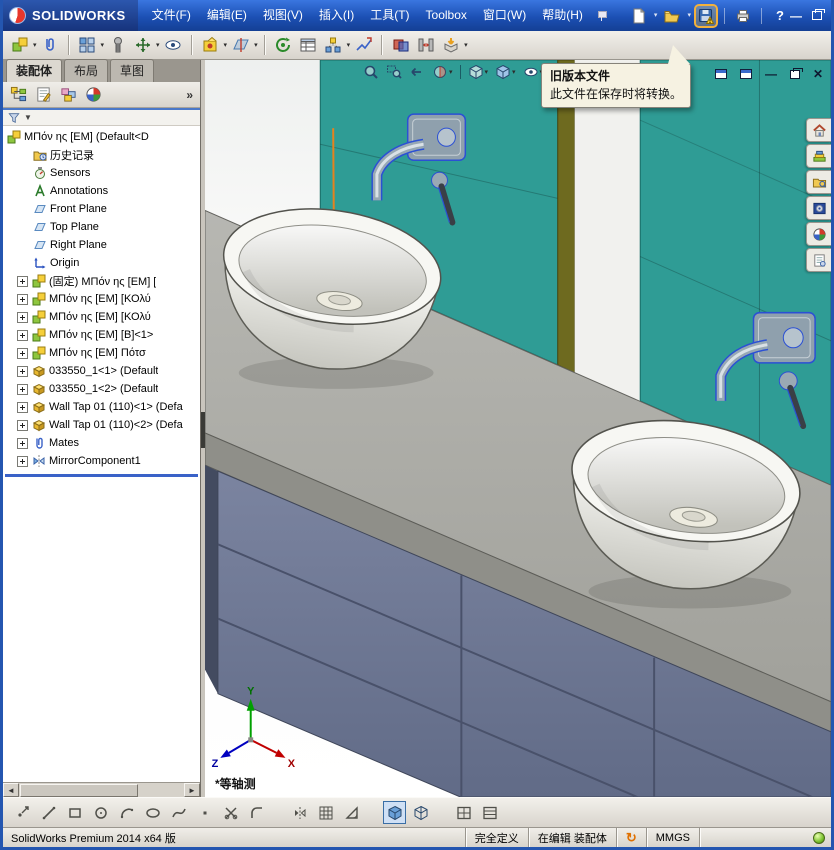  Describe the element at coordinates (101, 191) in the screenshot. I see `tree-item-annotations: Annotations` at that location.